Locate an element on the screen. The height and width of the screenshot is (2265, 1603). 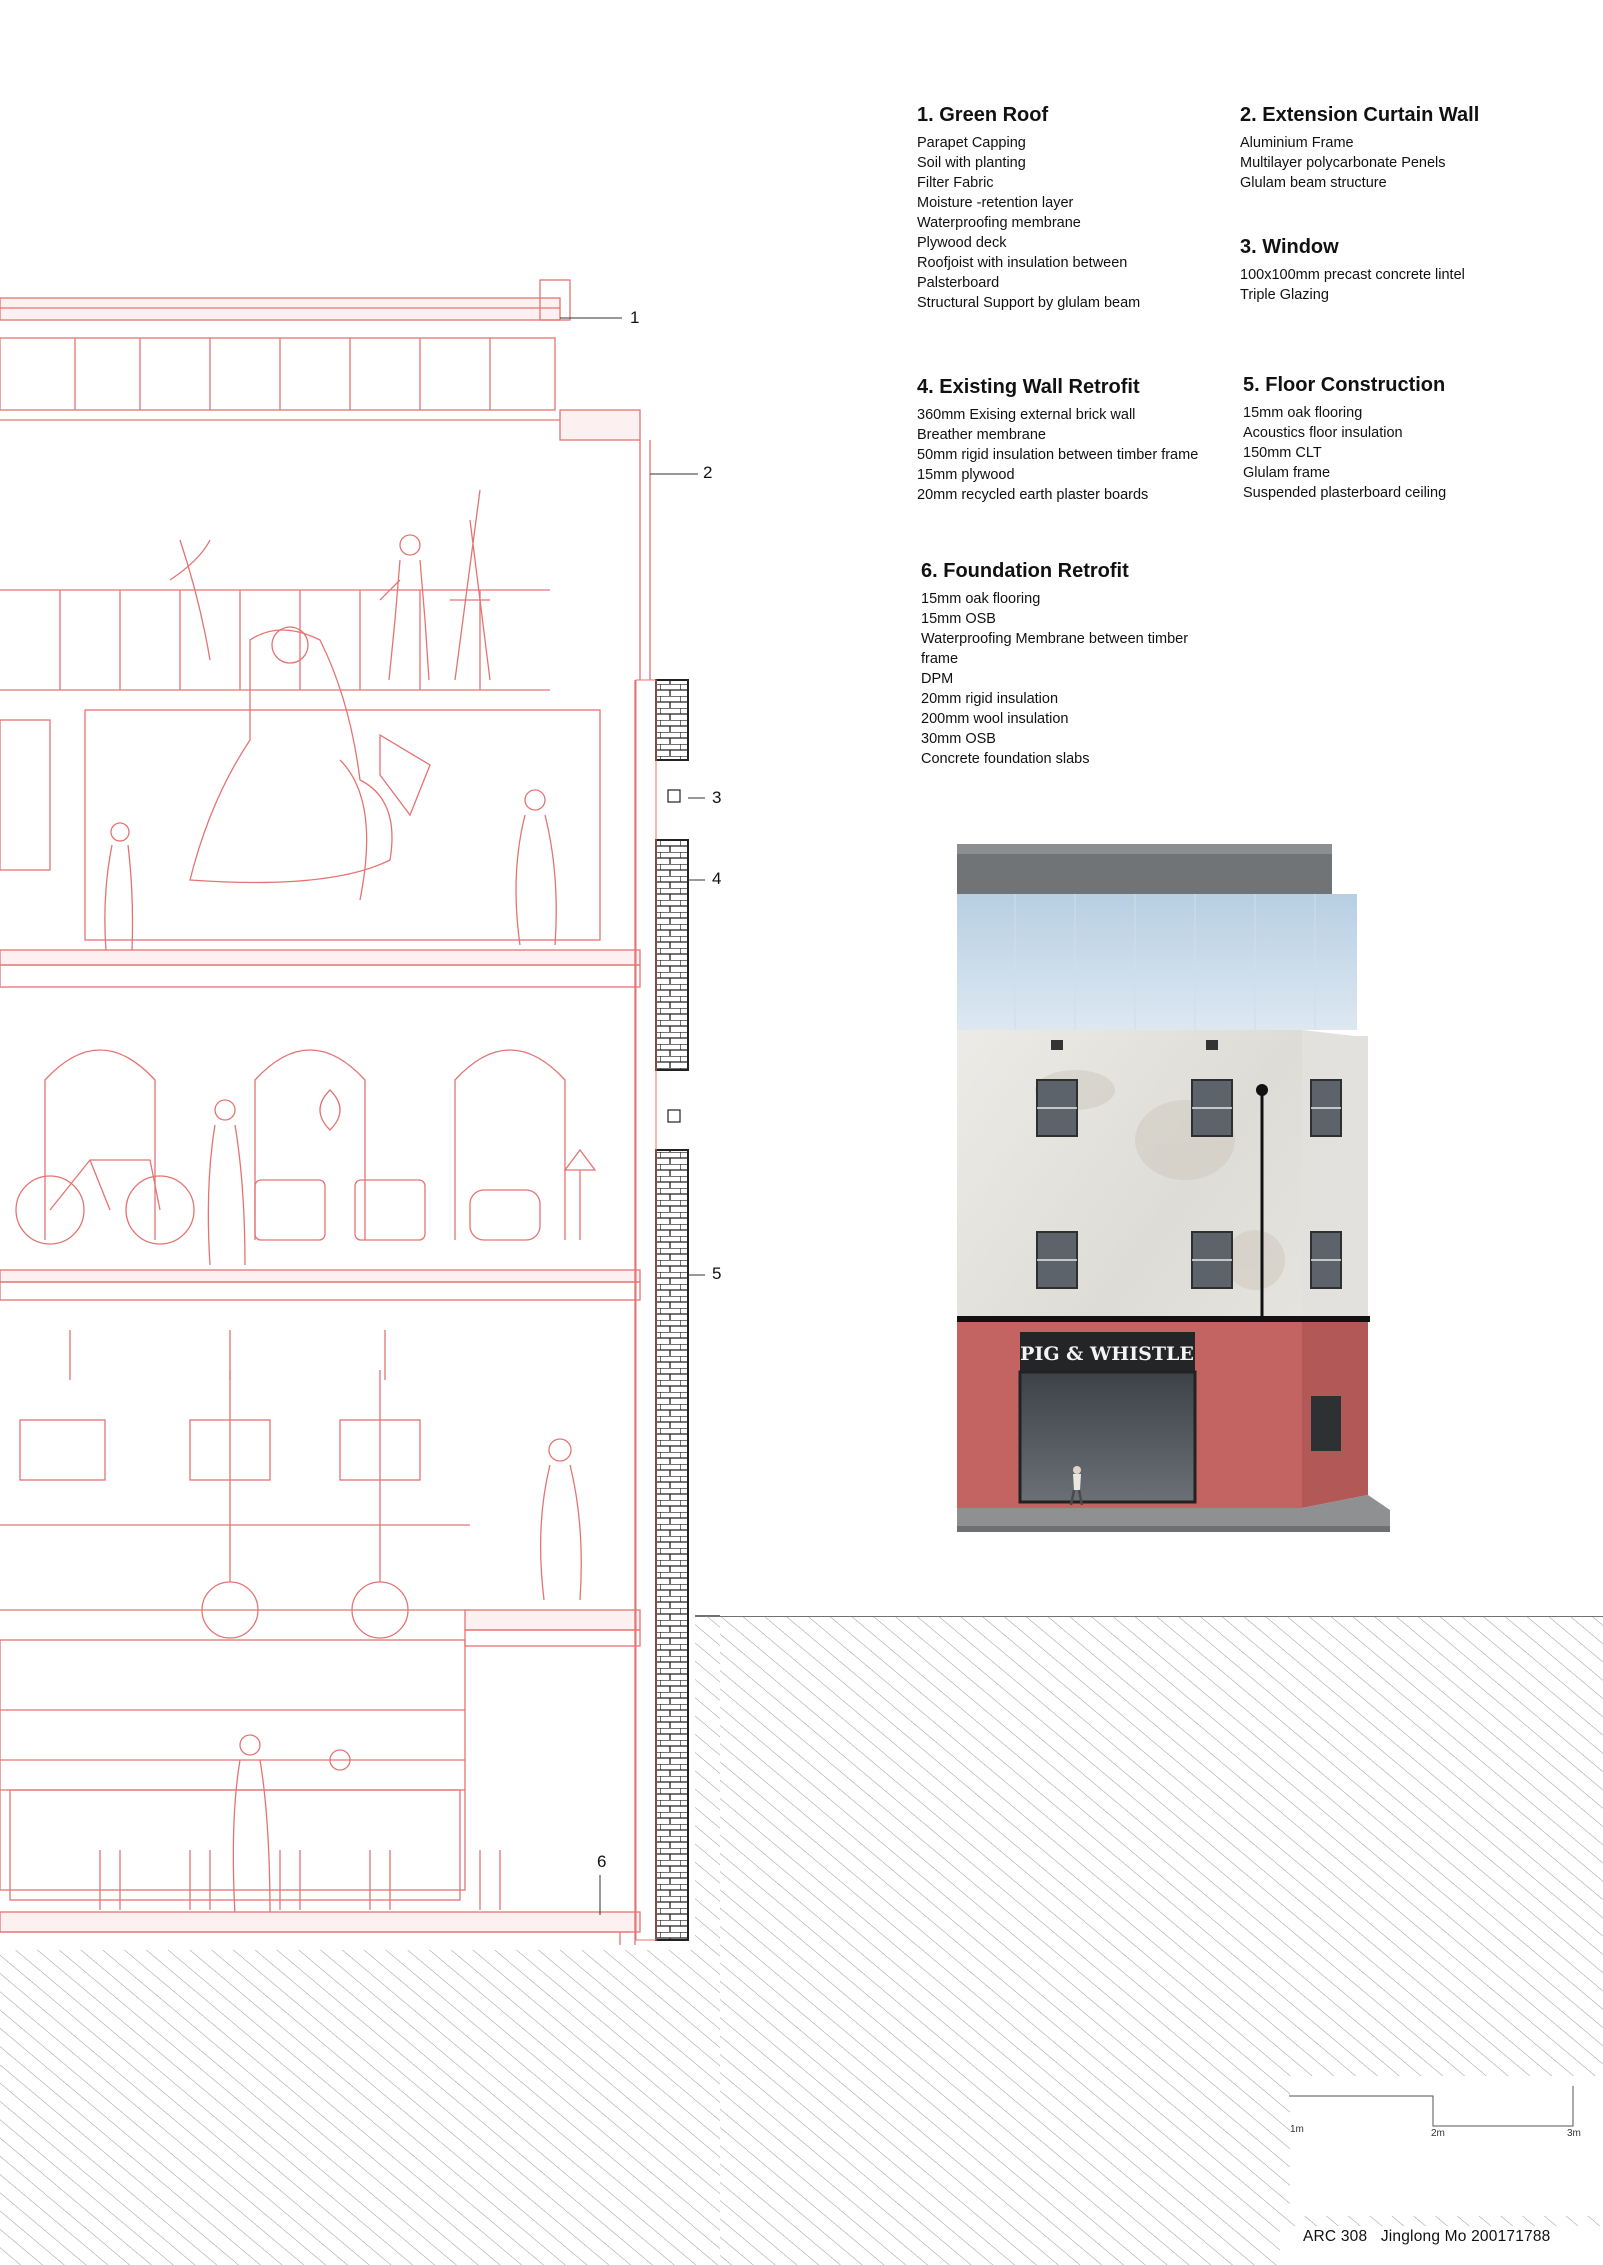
scale-label-1m: 1m is located at coordinates (1297, 2129).